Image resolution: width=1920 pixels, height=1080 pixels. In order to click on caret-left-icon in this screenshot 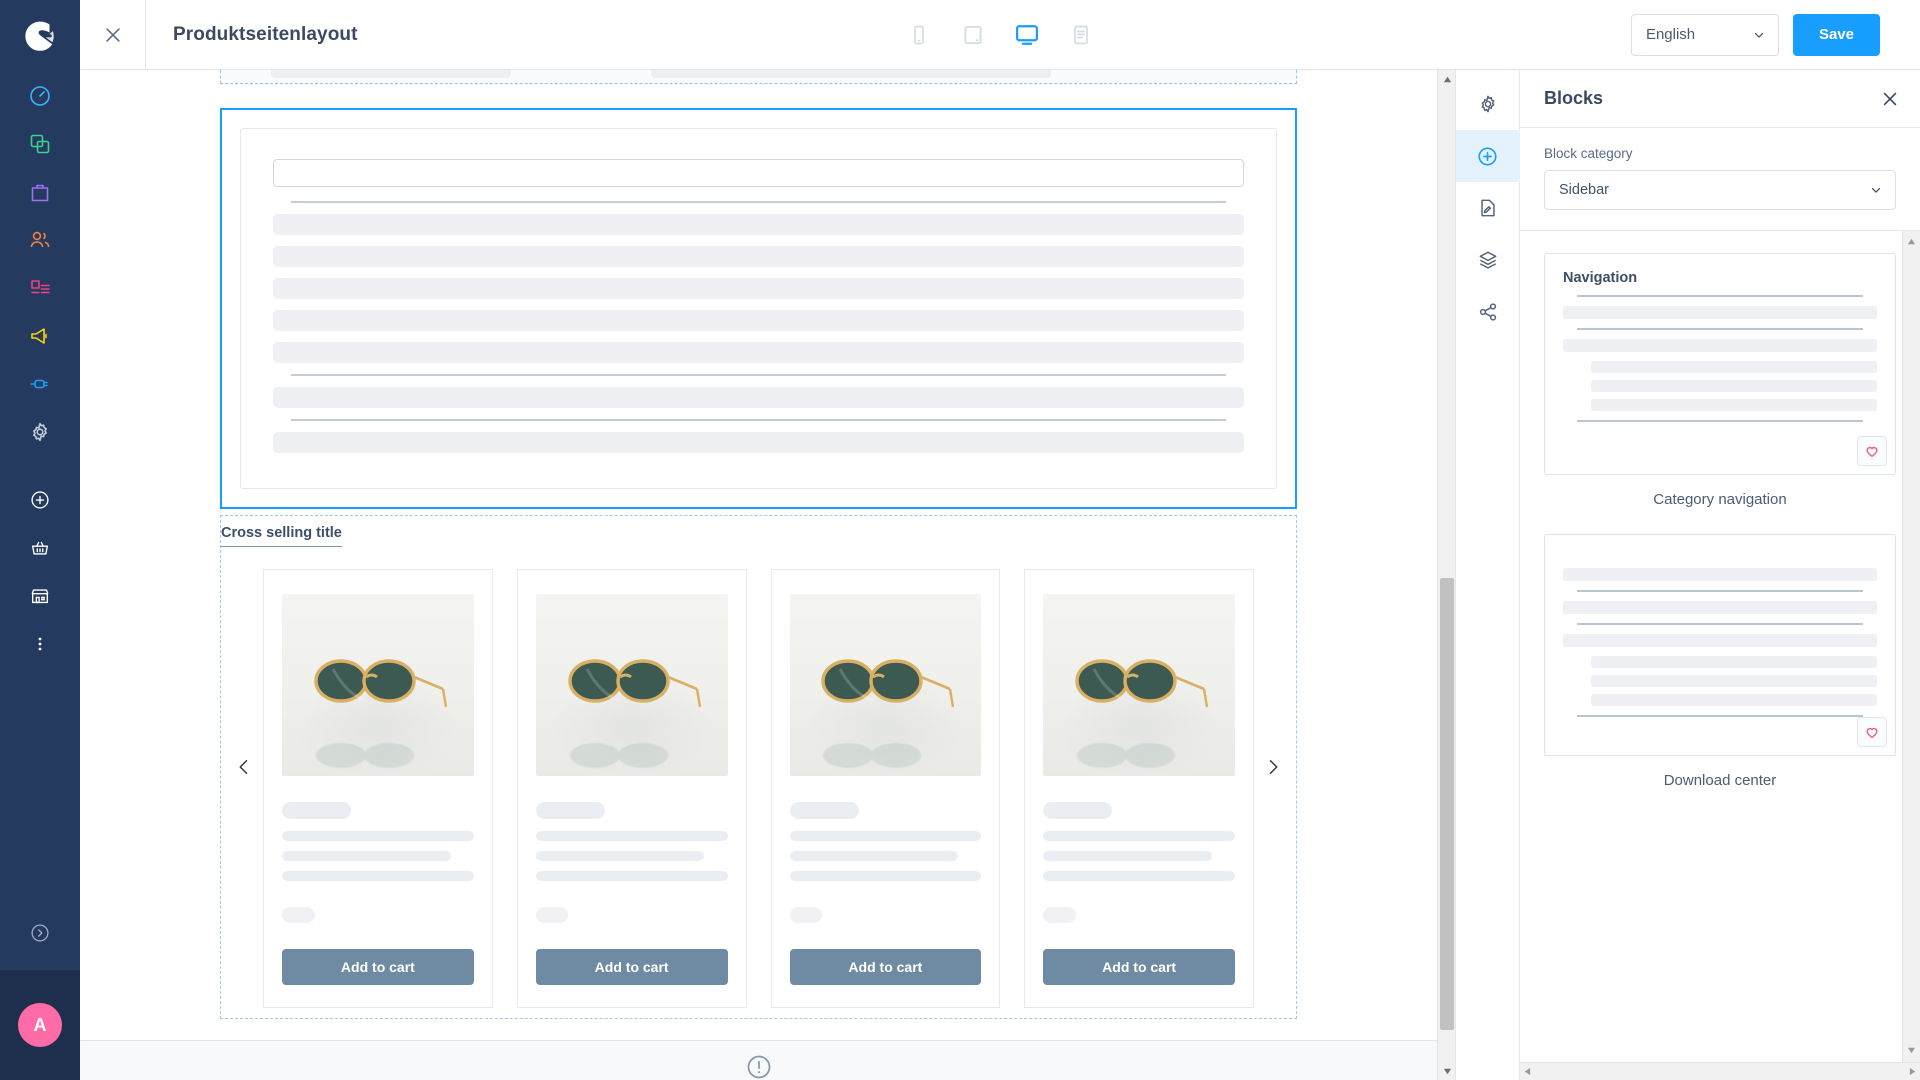, I will do `click(1527, 1071)`.